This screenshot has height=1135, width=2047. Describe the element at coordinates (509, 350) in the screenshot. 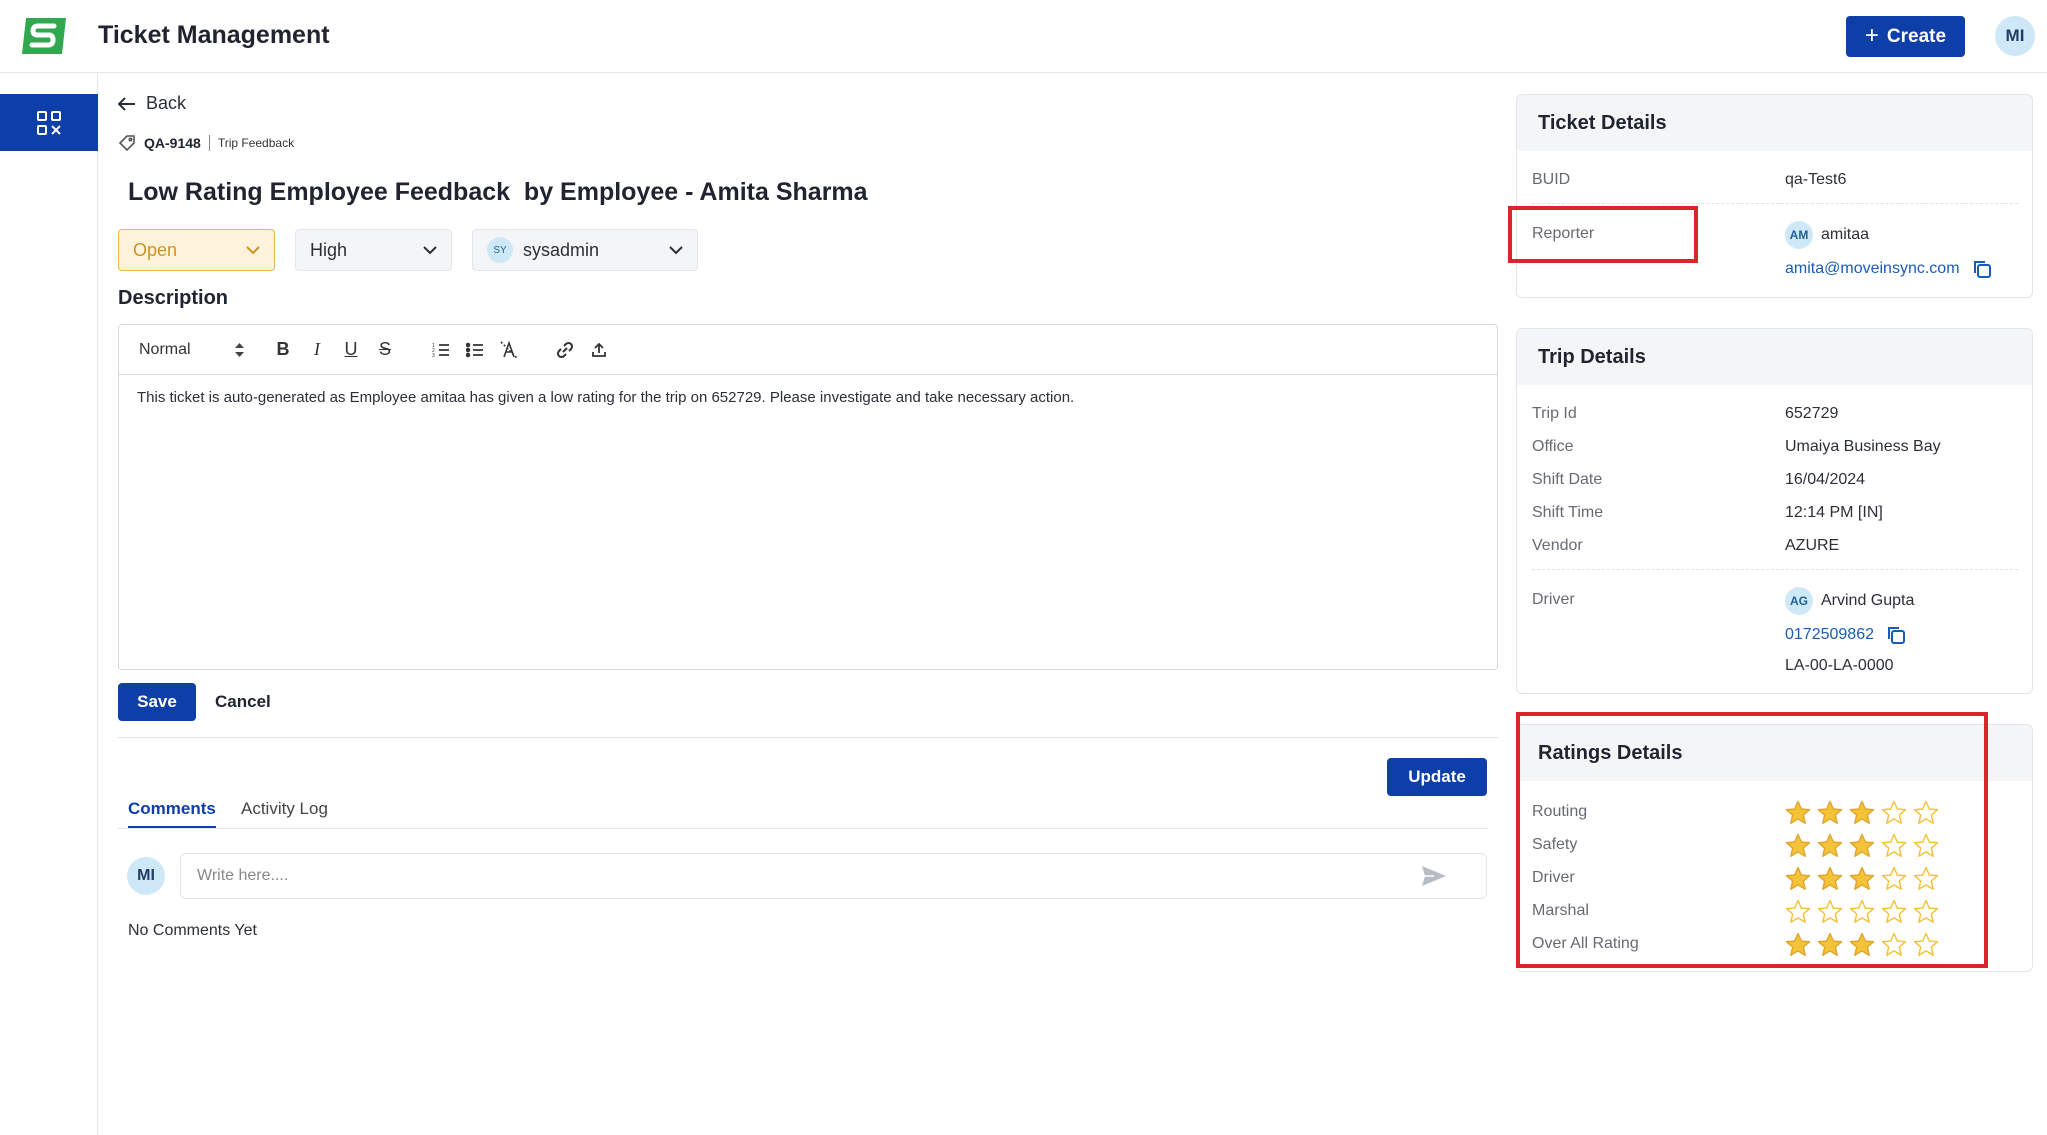

I see `clear-format-icon` at that location.